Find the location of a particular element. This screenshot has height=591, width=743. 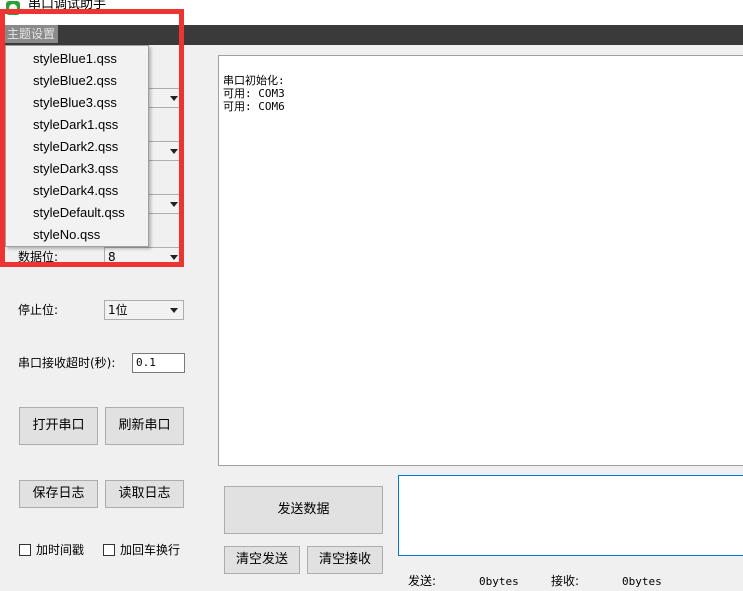

timestamp-checkbox is located at coordinates (25, 550).